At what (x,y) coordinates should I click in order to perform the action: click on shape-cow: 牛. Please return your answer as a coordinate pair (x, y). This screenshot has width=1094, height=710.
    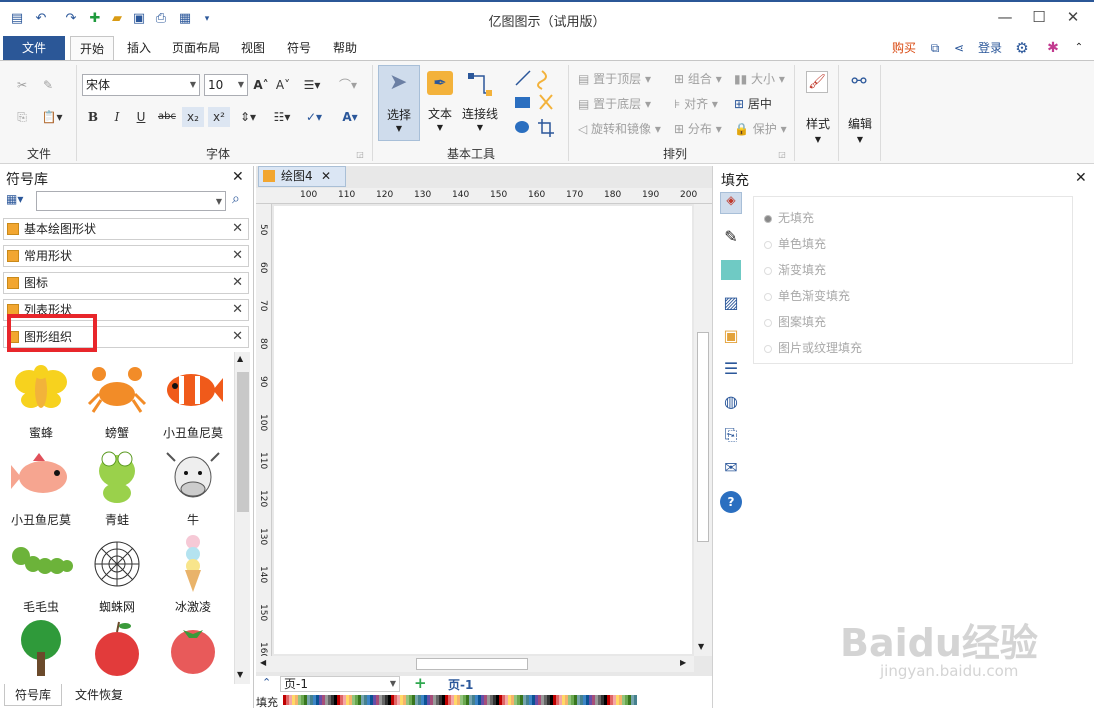
    Looking at the image, I should click on (193, 489).